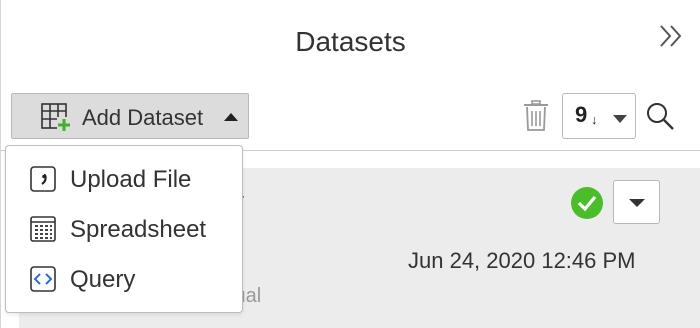 This screenshot has height=328, width=700. What do you see at coordinates (587, 203) in the screenshot?
I see `check-circle-icon` at bounding box center [587, 203].